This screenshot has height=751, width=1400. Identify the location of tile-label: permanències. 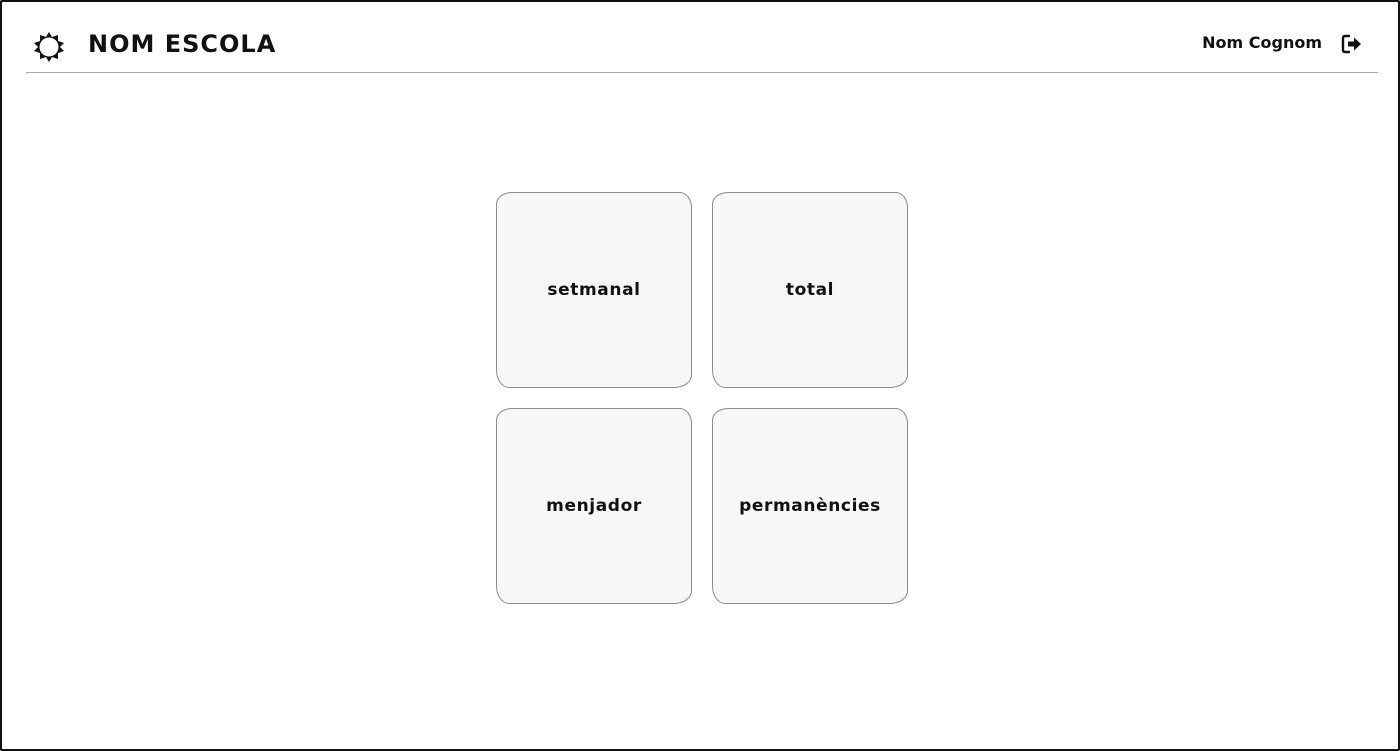
(810, 506).